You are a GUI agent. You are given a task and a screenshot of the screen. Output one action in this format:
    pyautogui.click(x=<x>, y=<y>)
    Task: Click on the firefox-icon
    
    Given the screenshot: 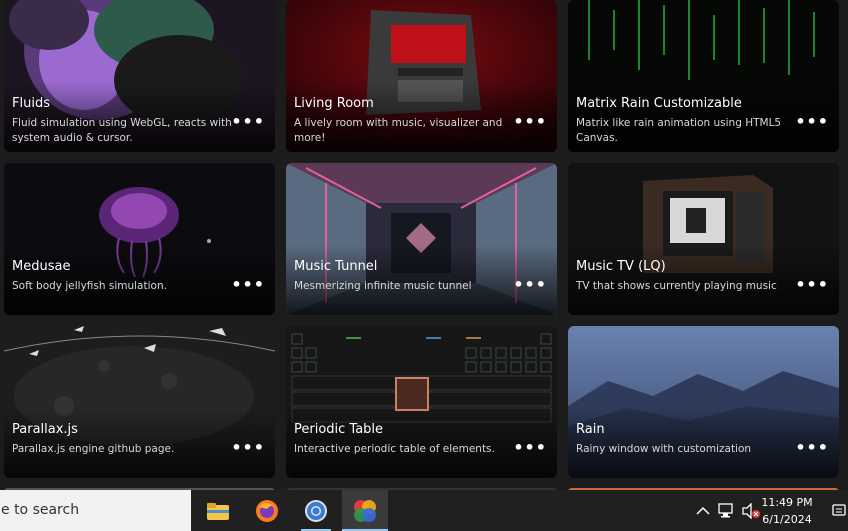 What is the action you would take?
    pyautogui.click(x=267, y=511)
    